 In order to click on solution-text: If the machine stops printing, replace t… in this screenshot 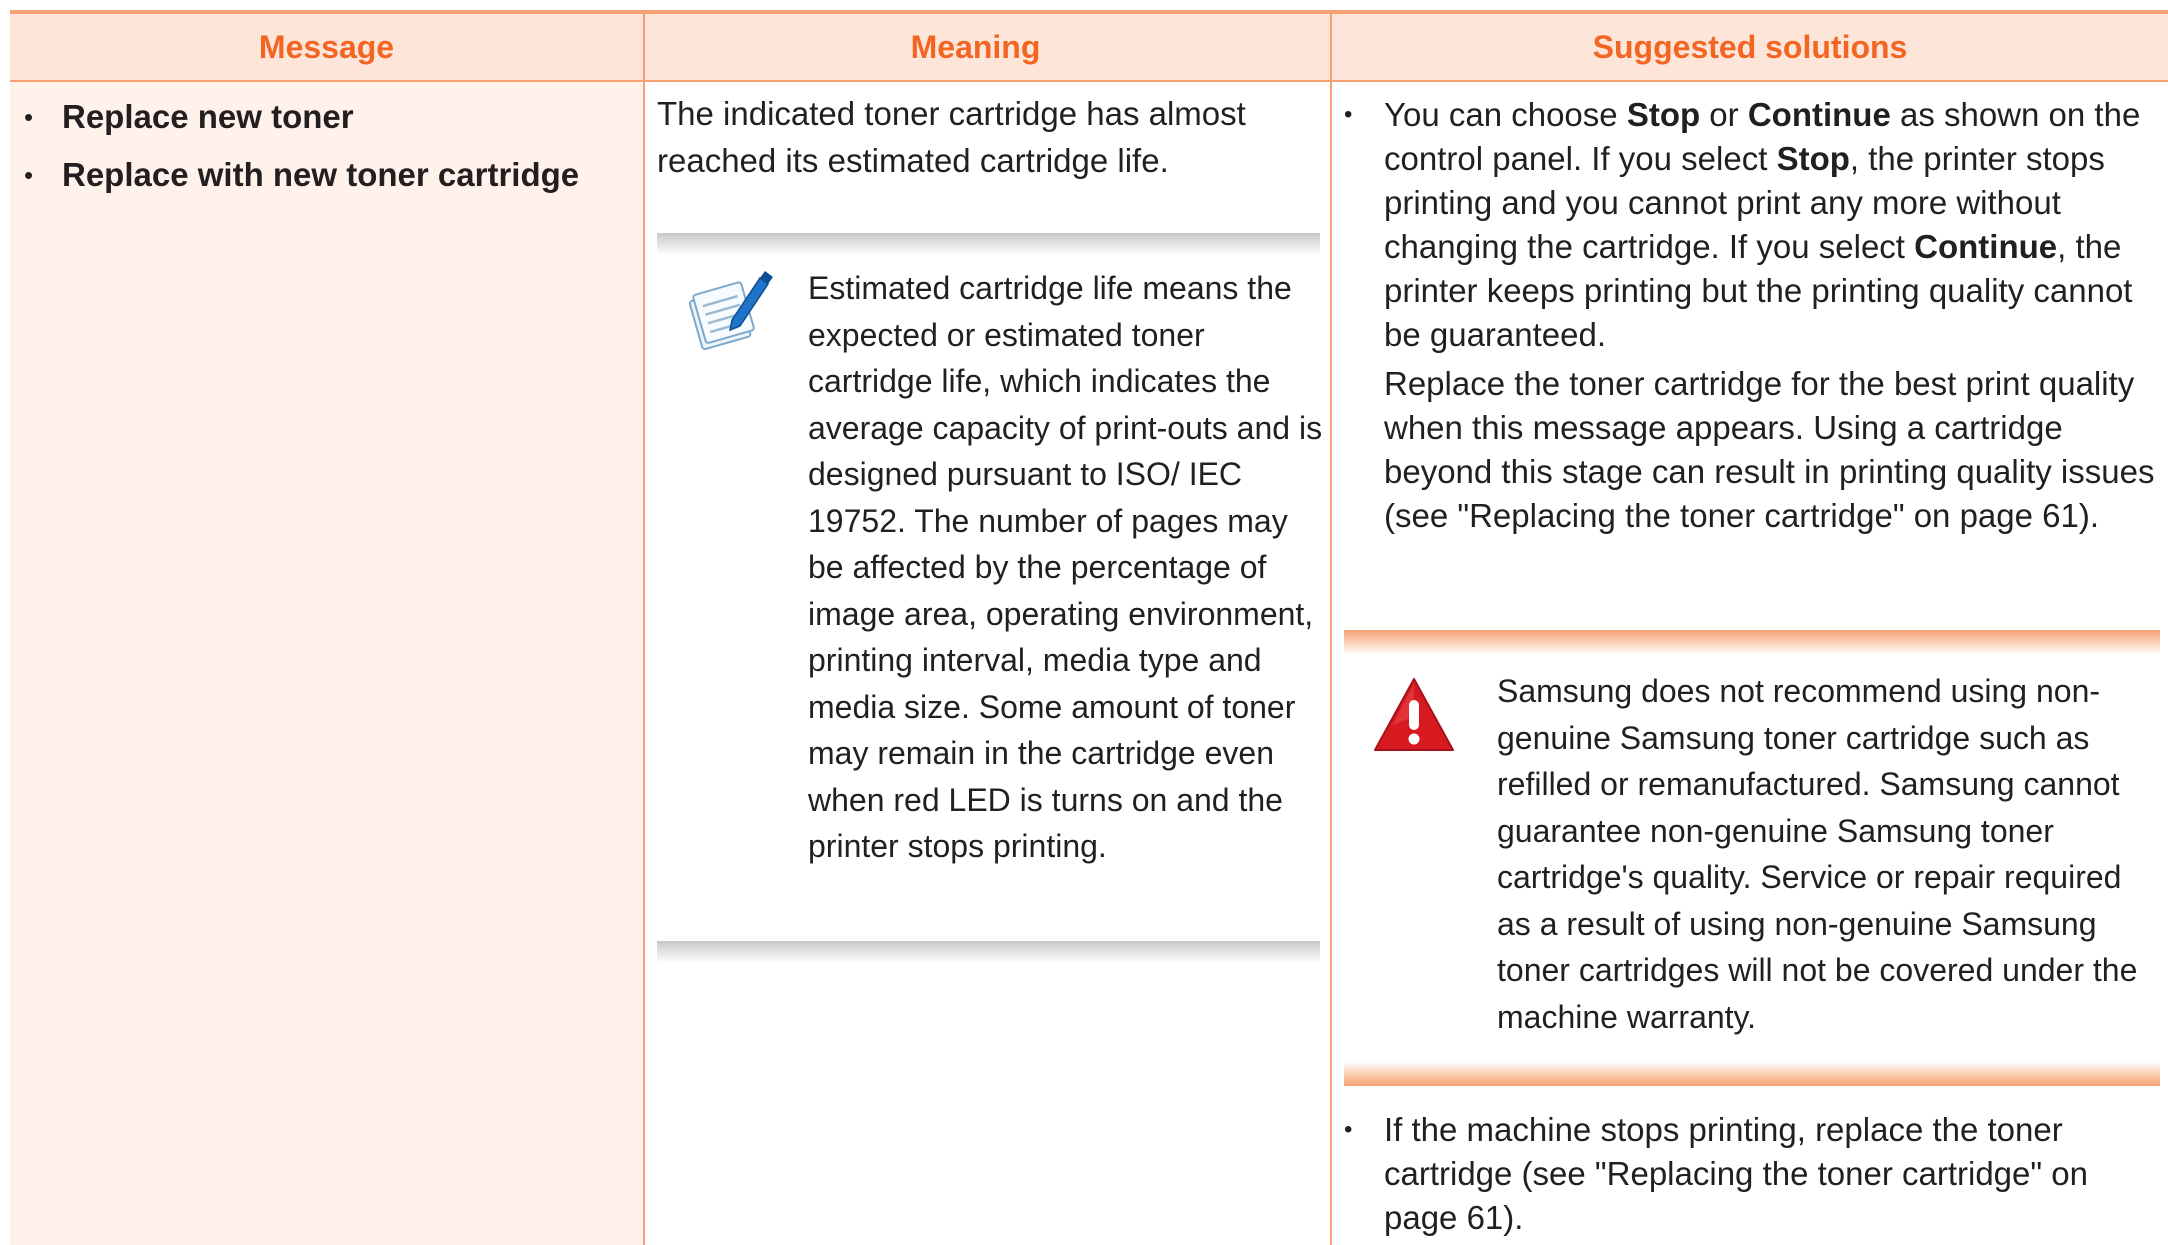, I will do `click(1736, 1173)`.